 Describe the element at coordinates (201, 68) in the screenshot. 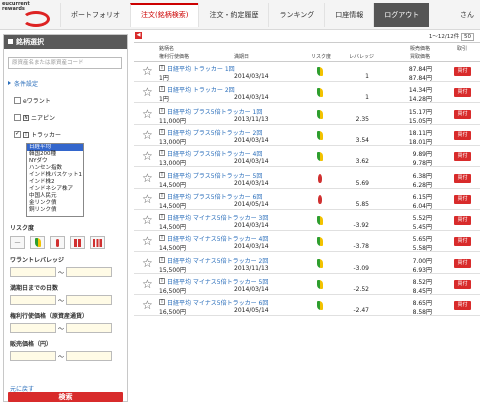

I see `product-name-link: 日経平均 トラッカー 1回` at that location.